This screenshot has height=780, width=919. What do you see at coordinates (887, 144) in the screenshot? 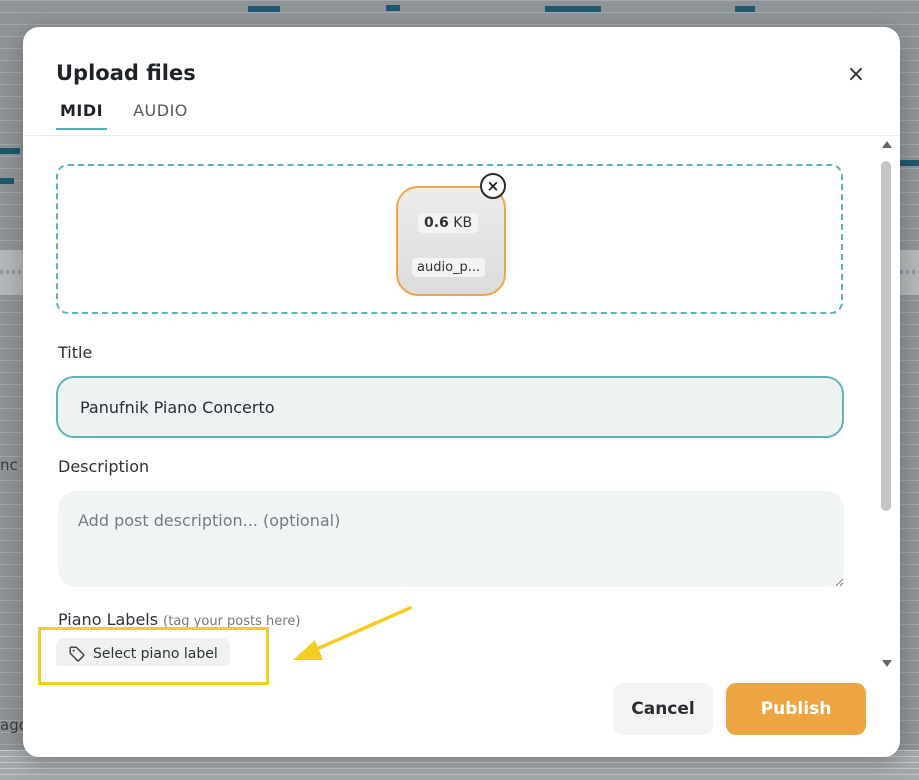
I see `scroll-up-icon` at bounding box center [887, 144].